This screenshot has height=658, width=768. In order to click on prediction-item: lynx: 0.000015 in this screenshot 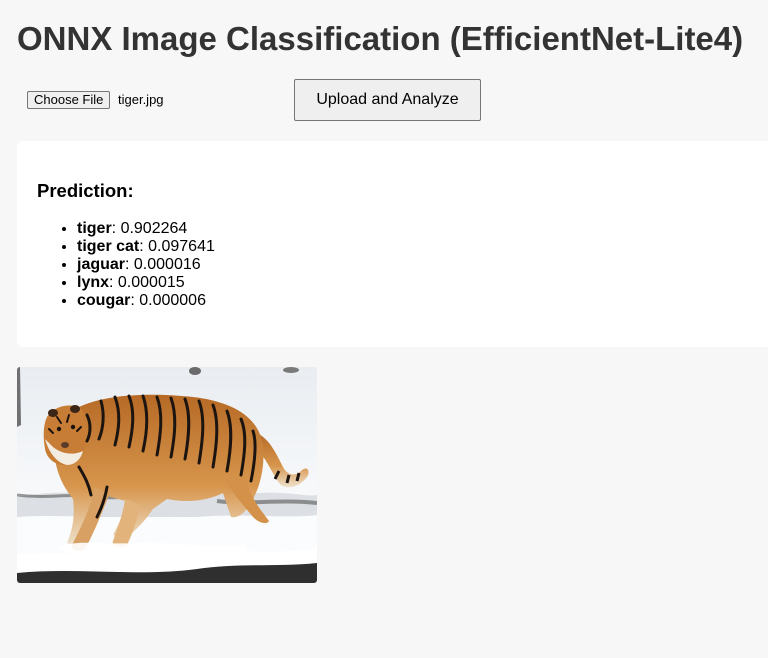, I will do `click(146, 283)`.